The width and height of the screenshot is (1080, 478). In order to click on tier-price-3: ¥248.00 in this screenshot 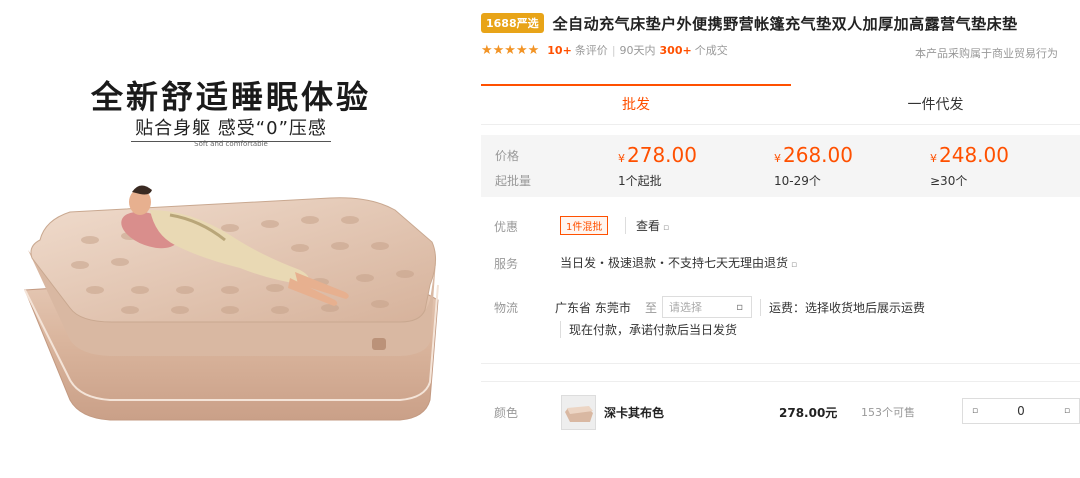, I will do `click(969, 155)`.